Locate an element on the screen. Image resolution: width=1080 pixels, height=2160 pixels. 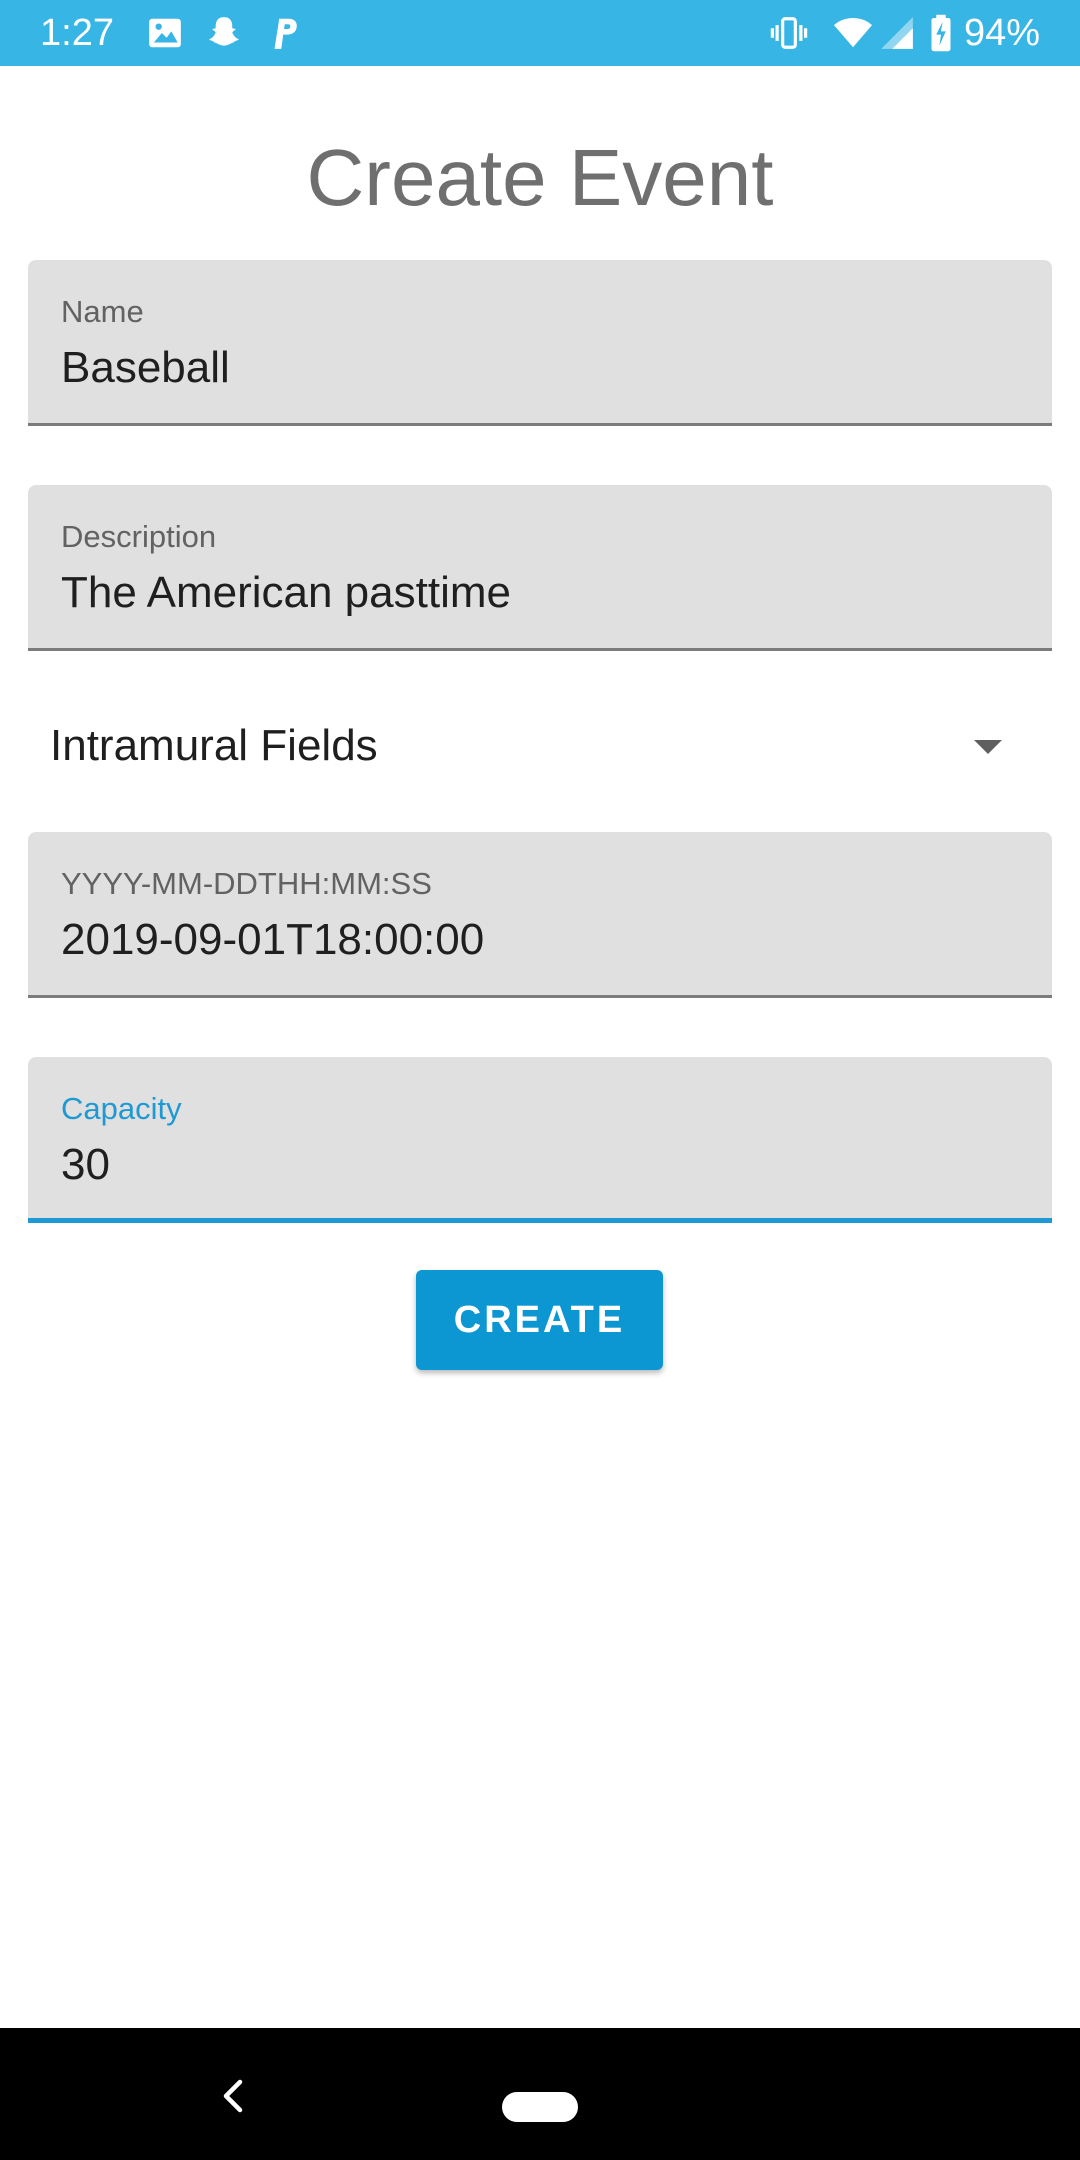
back-icon is located at coordinates (233, 2096).